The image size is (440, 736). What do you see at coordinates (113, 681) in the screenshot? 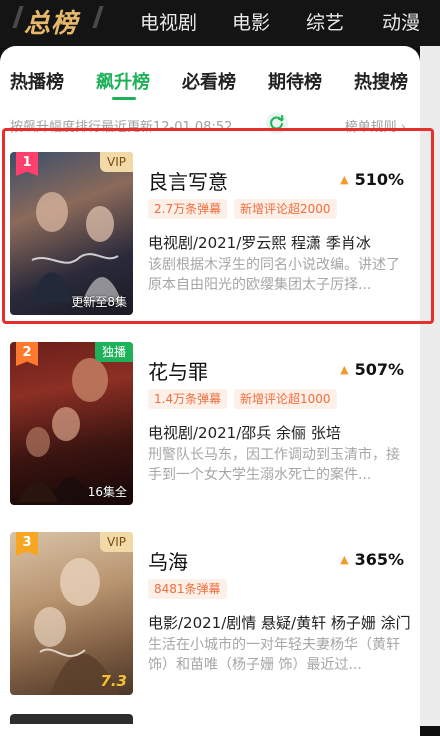
I see `rating-score: 7.3` at bounding box center [113, 681].